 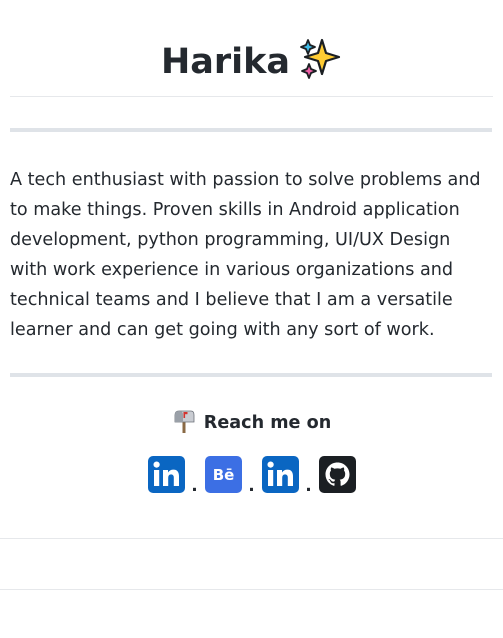 What do you see at coordinates (251, 96) in the screenshot?
I see `heading-underline` at bounding box center [251, 96].